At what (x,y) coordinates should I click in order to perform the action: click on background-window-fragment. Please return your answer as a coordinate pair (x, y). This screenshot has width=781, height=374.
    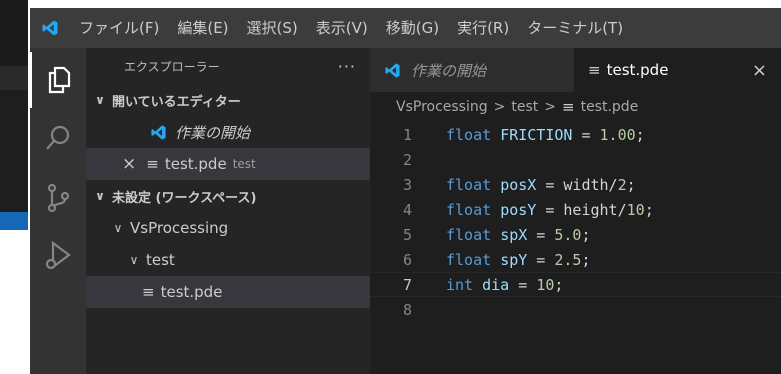
    Looking at the image, I should click on (15, 187).